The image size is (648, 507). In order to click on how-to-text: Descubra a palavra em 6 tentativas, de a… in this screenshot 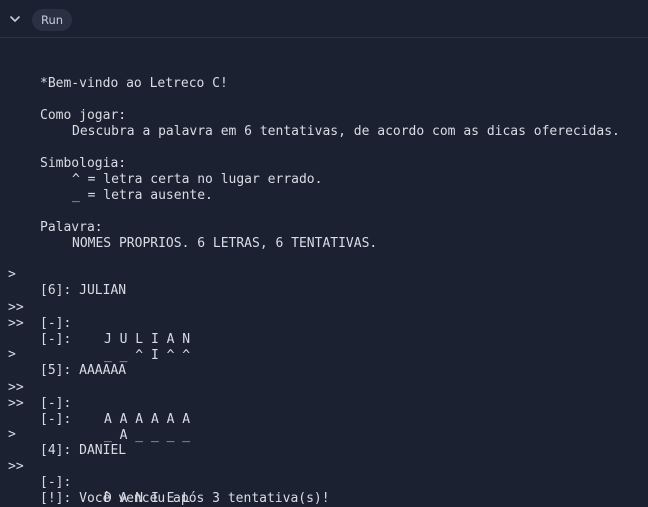, I will do `click(346, 131)`.